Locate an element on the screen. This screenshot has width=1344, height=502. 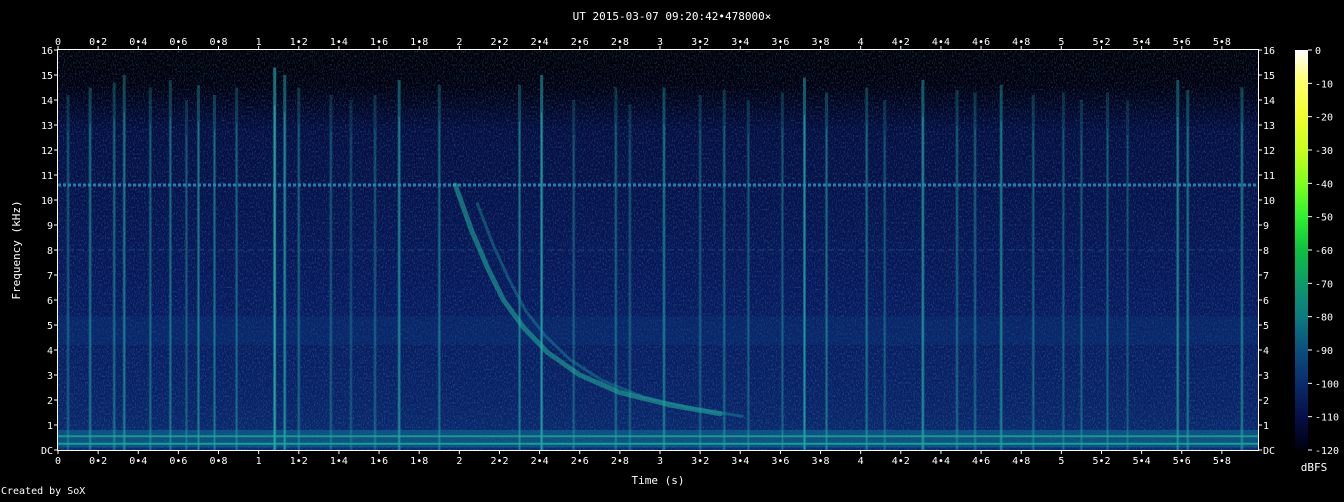
x-tick-label-bottom: 1•8 is located at coordinates (419, 461).